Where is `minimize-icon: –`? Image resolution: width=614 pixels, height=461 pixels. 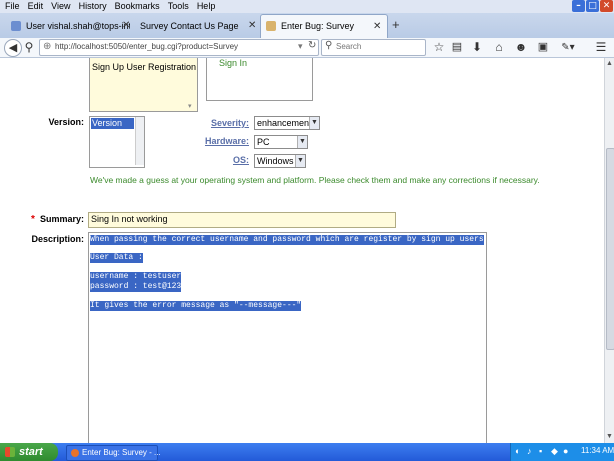 minimize-icon: – is located at coordinates (578, 6).